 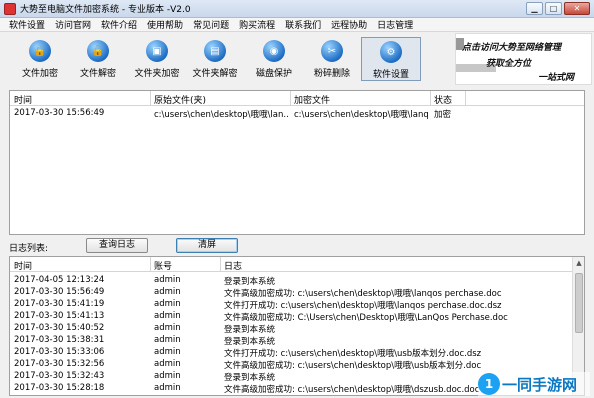 I want to click on tool-label: 软件设置, so click(x=390, y=75).